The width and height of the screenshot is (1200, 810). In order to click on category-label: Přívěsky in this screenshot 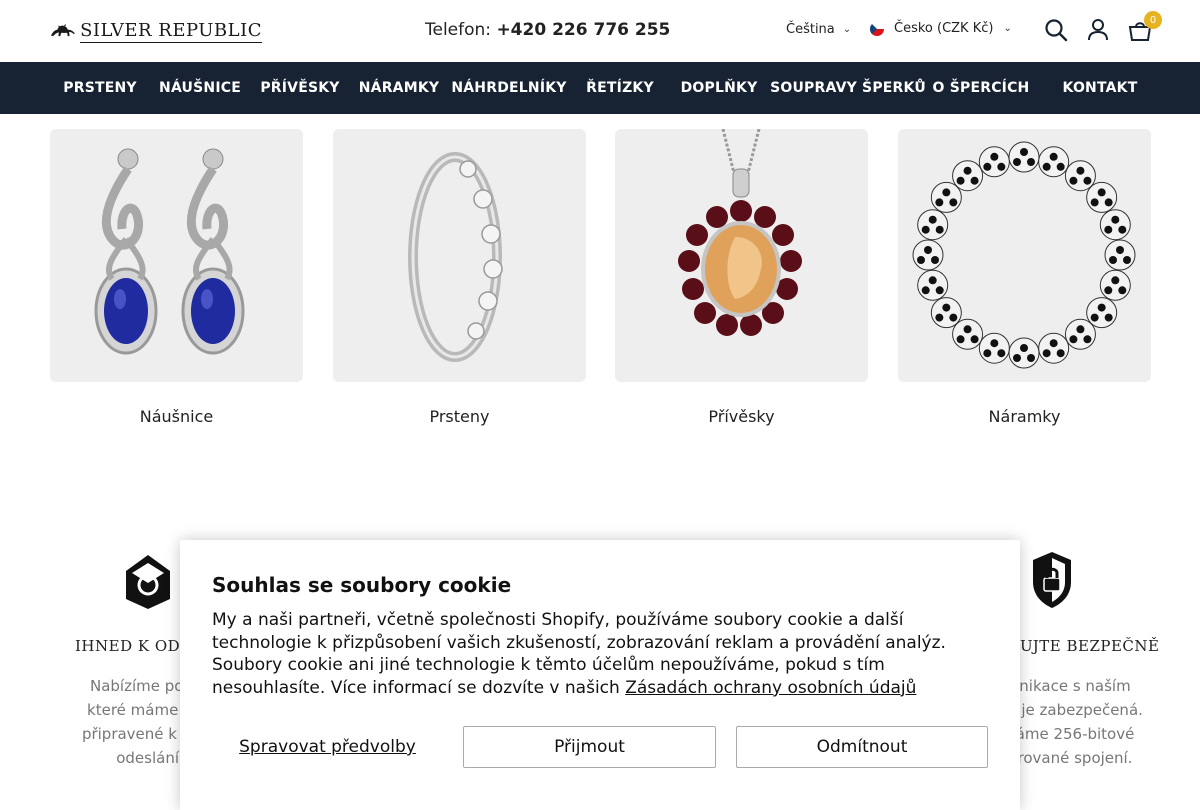, I will do `click(741, 416)`.